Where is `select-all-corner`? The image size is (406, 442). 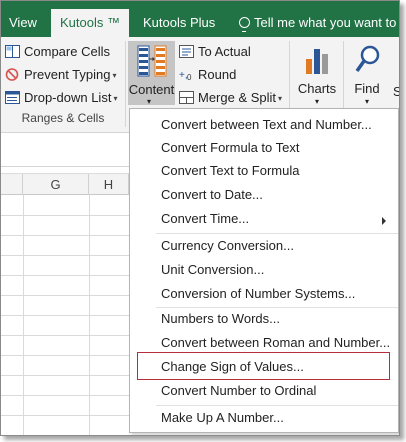
select-all-corner is located at coordinates (12, 184).